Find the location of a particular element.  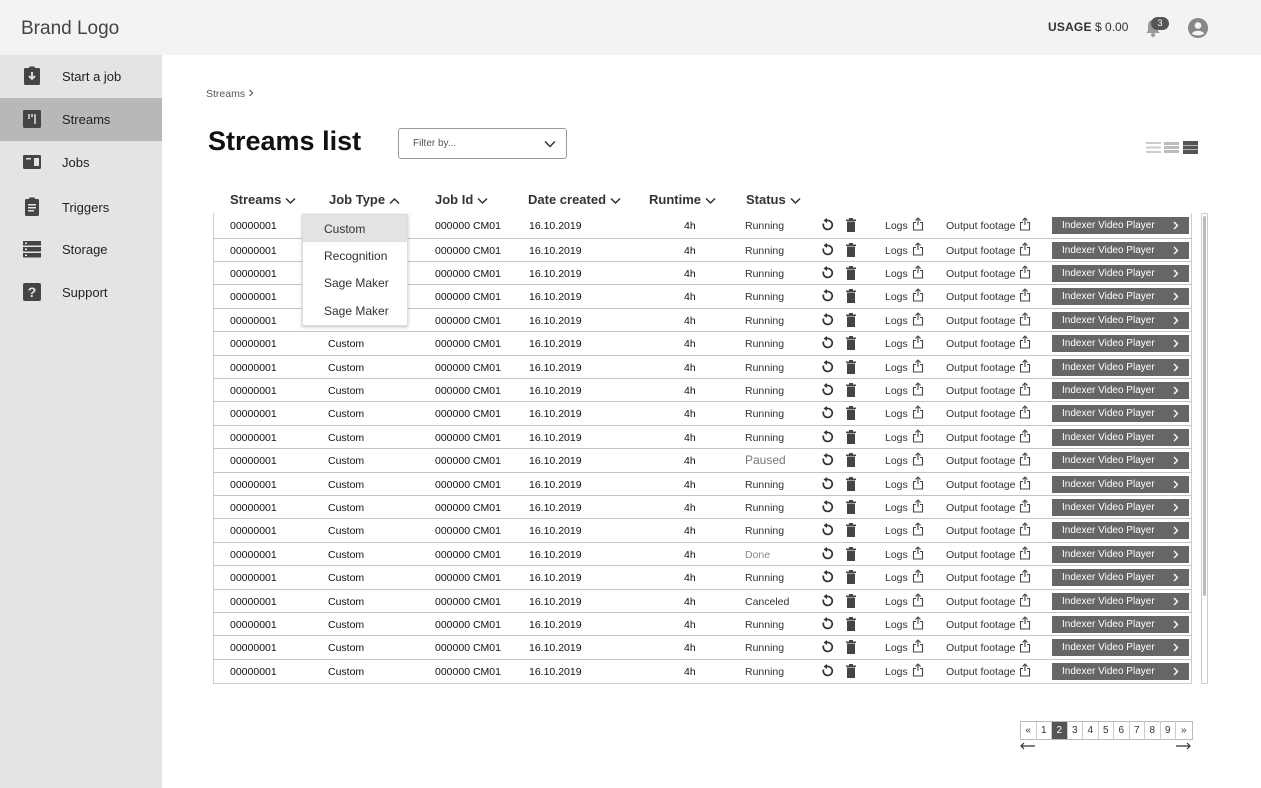

pagination-page: 4 is located at coordinates (1091, 730).